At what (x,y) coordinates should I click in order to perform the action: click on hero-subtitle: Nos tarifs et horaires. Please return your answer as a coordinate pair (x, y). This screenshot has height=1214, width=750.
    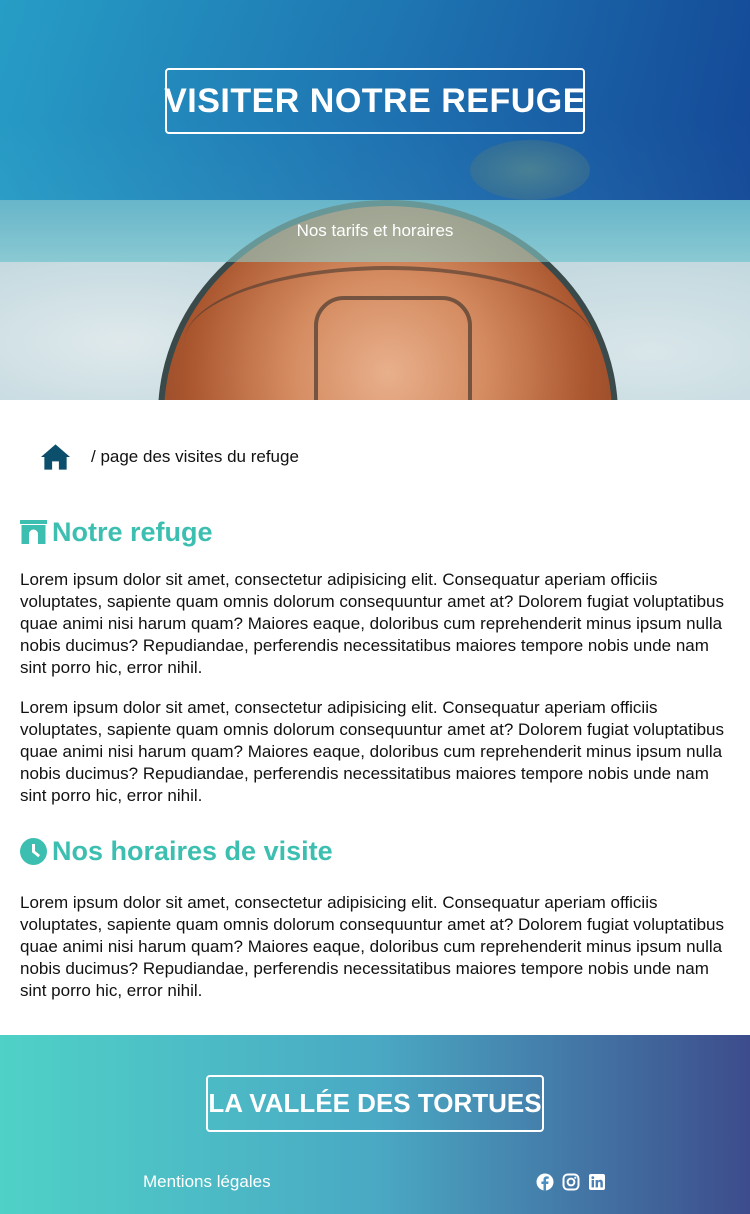
    Looking at the image, I should click on (375, 230).